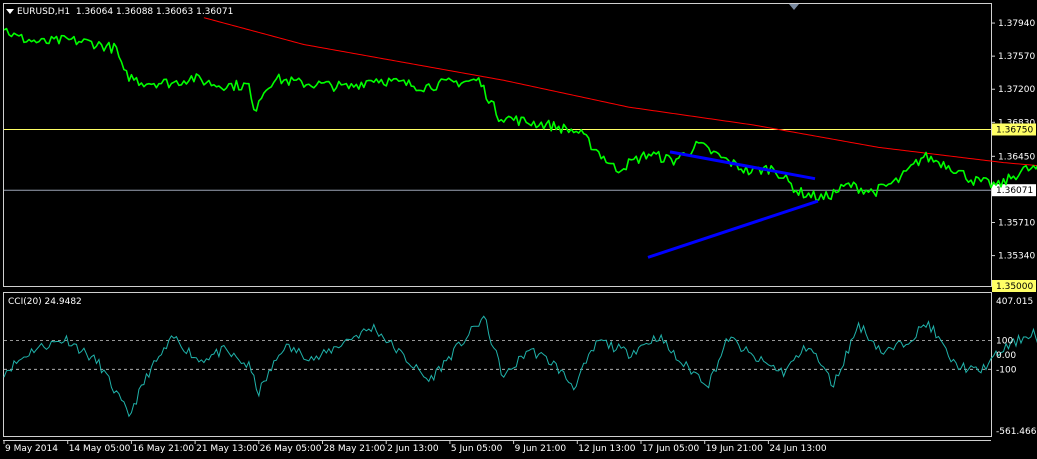 This screenshot has width=1037, height=459. Describe the element at coordinates (1016, 432) in the screenshot. I see `cci-axis-label: -561.4662` at that location.